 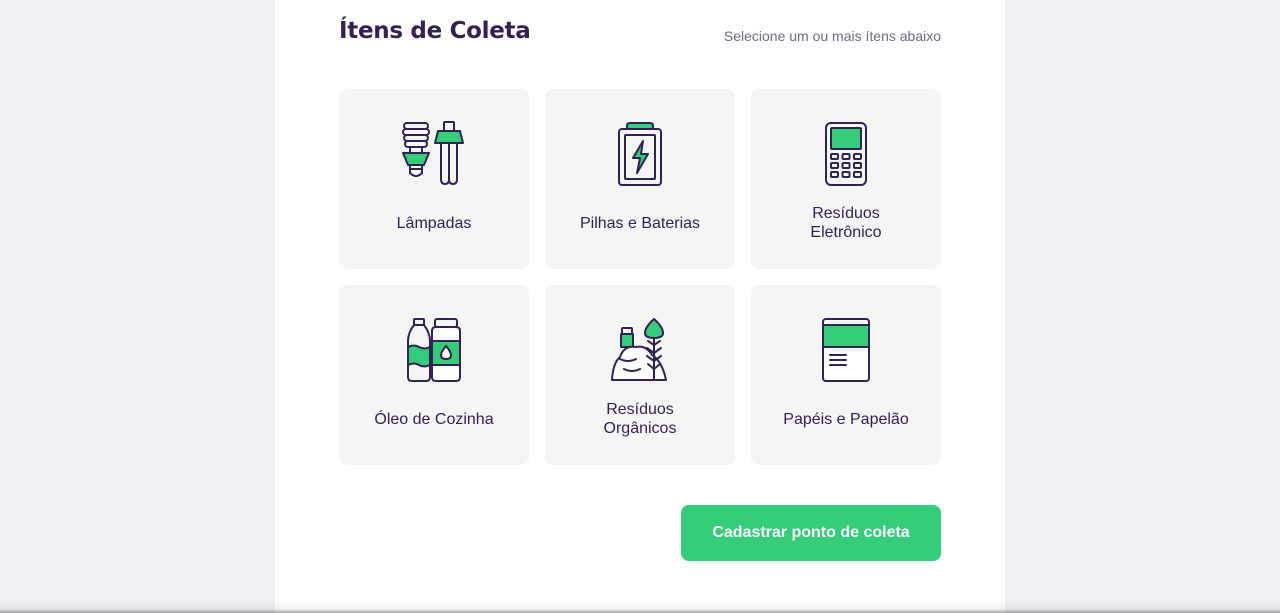 I want to click on item-label: Óleo de Cozinha, so click(x=434, y=419).